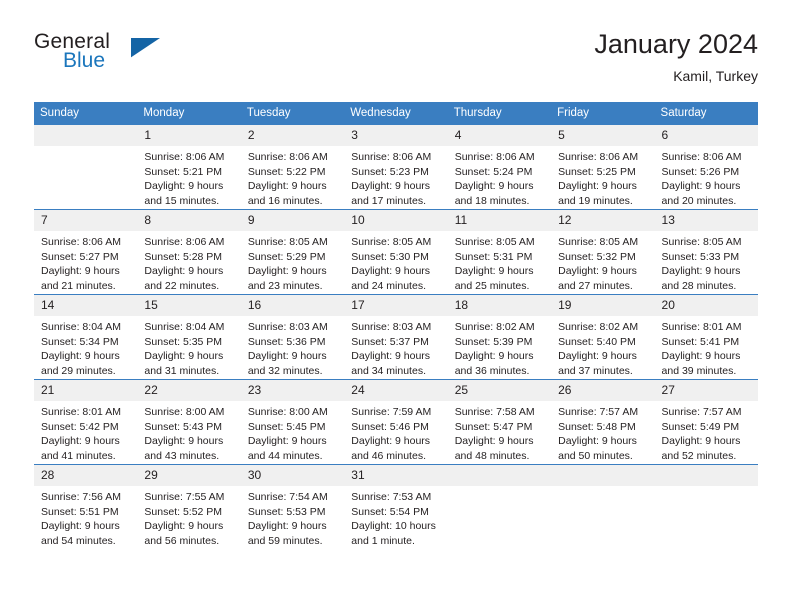 Image resolution: width=792 pixels, height=612 pixels. I want to click on day-number: 7, so click(86, 220).